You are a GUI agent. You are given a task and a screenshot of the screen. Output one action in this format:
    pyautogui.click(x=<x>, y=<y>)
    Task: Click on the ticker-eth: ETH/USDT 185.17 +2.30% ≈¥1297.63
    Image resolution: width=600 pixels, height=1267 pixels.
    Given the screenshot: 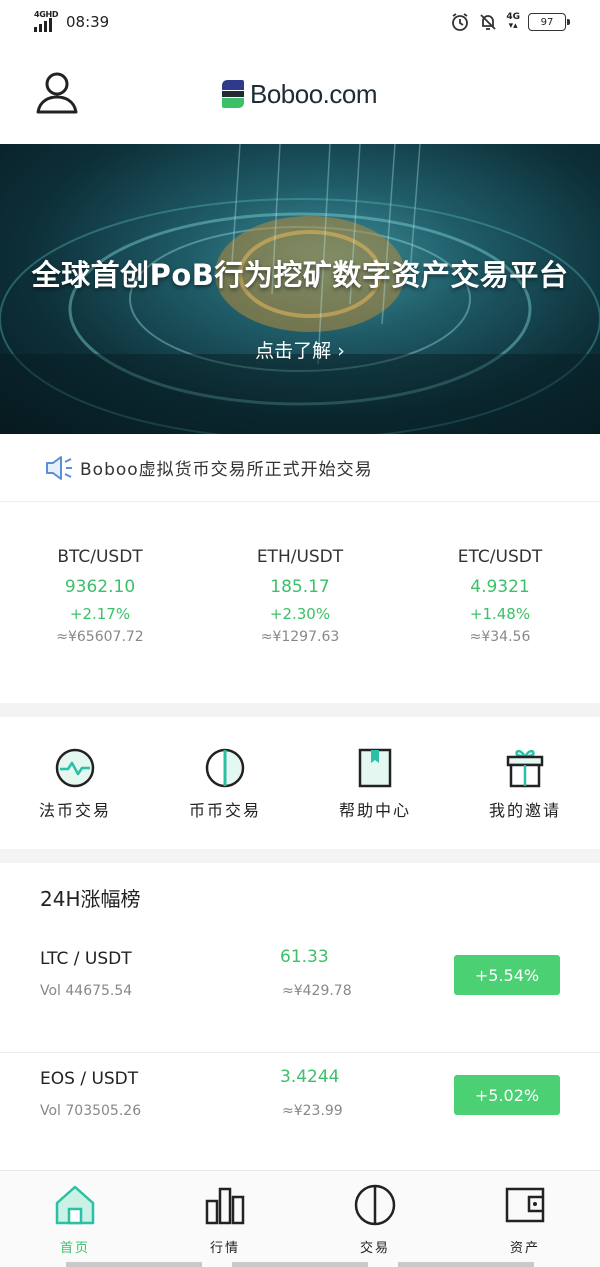 What is the action you would take?
    pyautogui.click(x=300, y=603)
    